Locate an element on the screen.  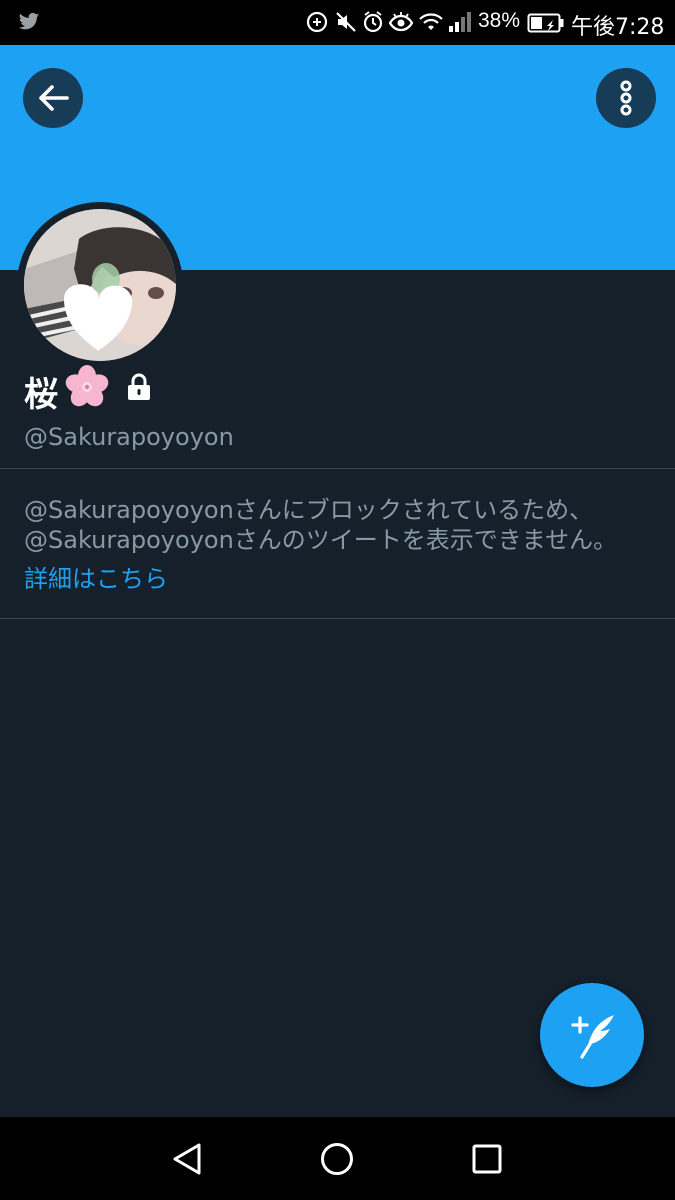
navigation-bar is located at coordinates (337, 1158).